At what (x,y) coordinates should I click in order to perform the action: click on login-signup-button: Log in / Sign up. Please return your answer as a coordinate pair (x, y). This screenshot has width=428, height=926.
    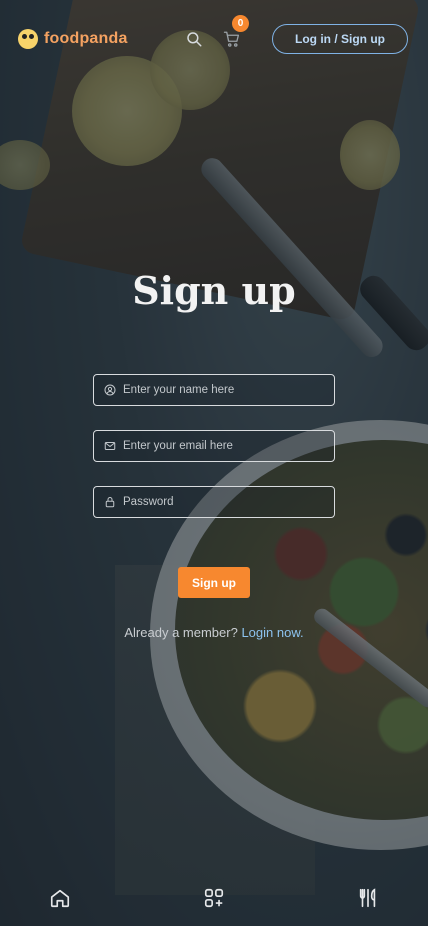
    Looking at the image, I should click on (340, 39).